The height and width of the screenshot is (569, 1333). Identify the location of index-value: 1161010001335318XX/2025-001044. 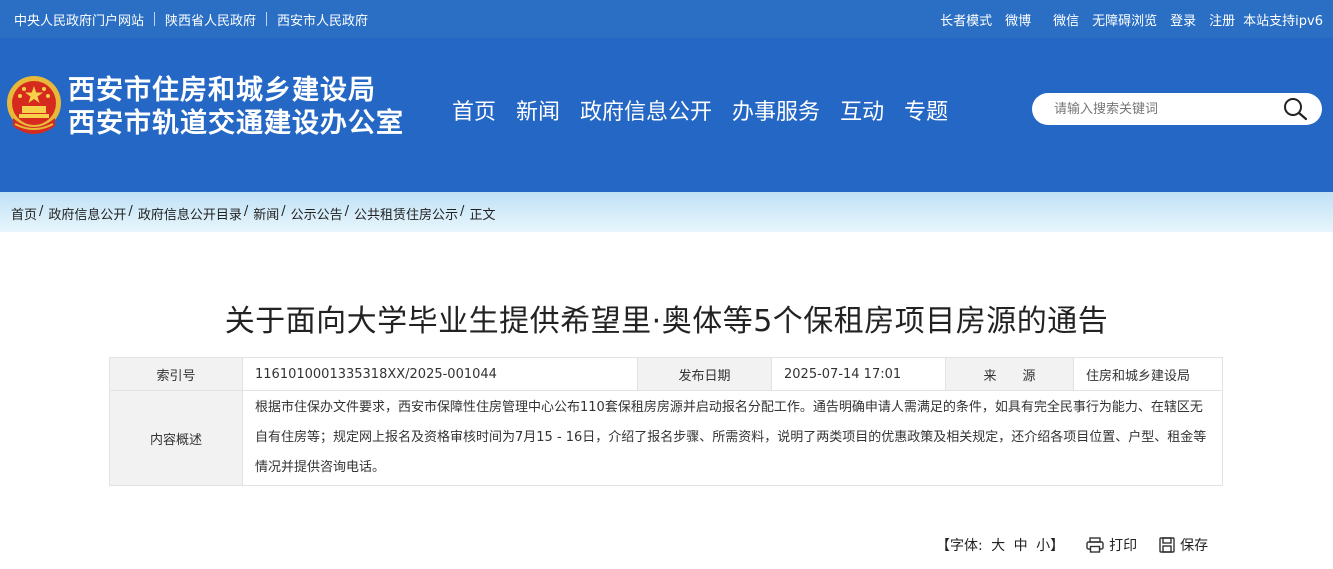
(440, 374).